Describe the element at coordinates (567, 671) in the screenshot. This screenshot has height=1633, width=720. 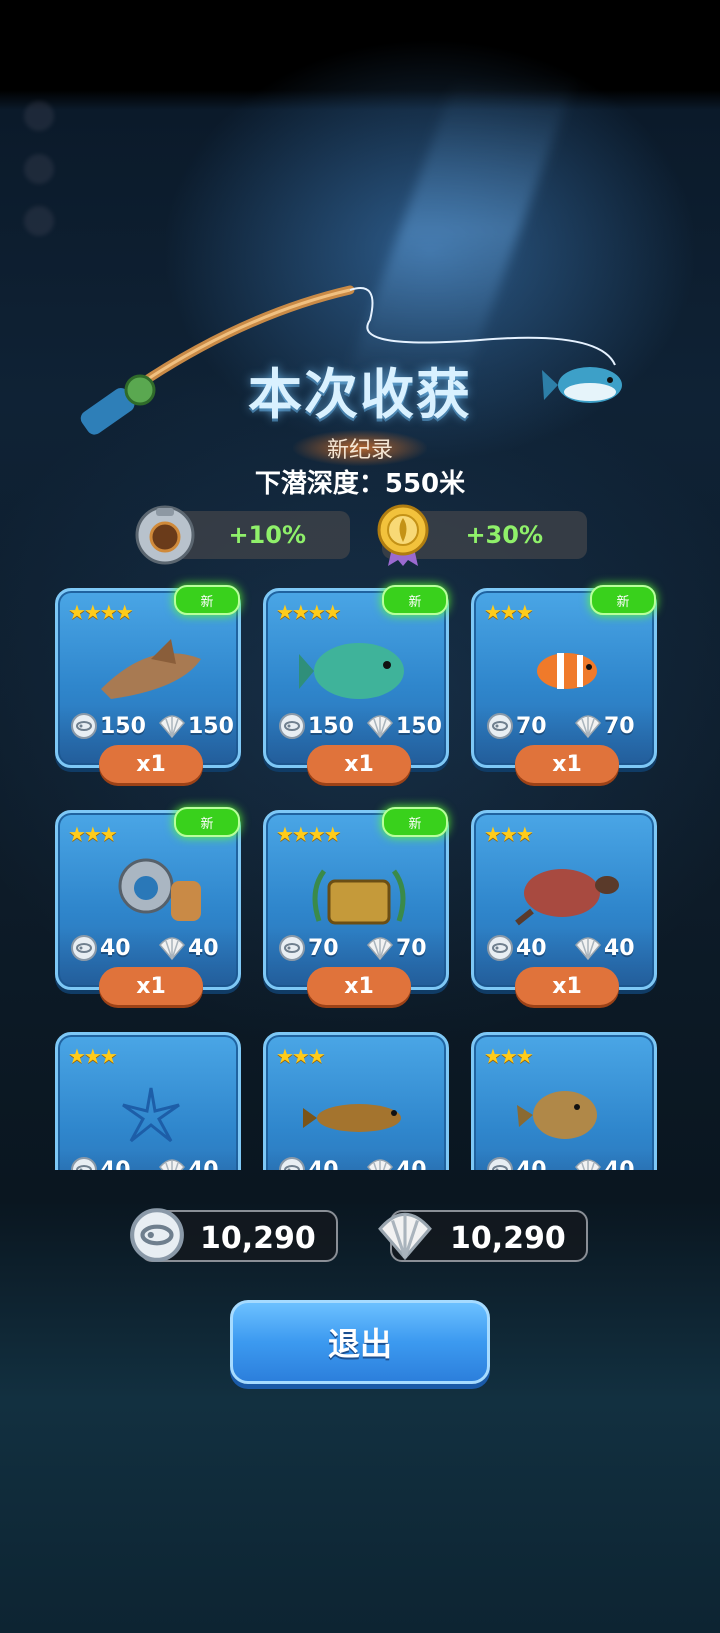
I see `clownfish-icon` at that location.